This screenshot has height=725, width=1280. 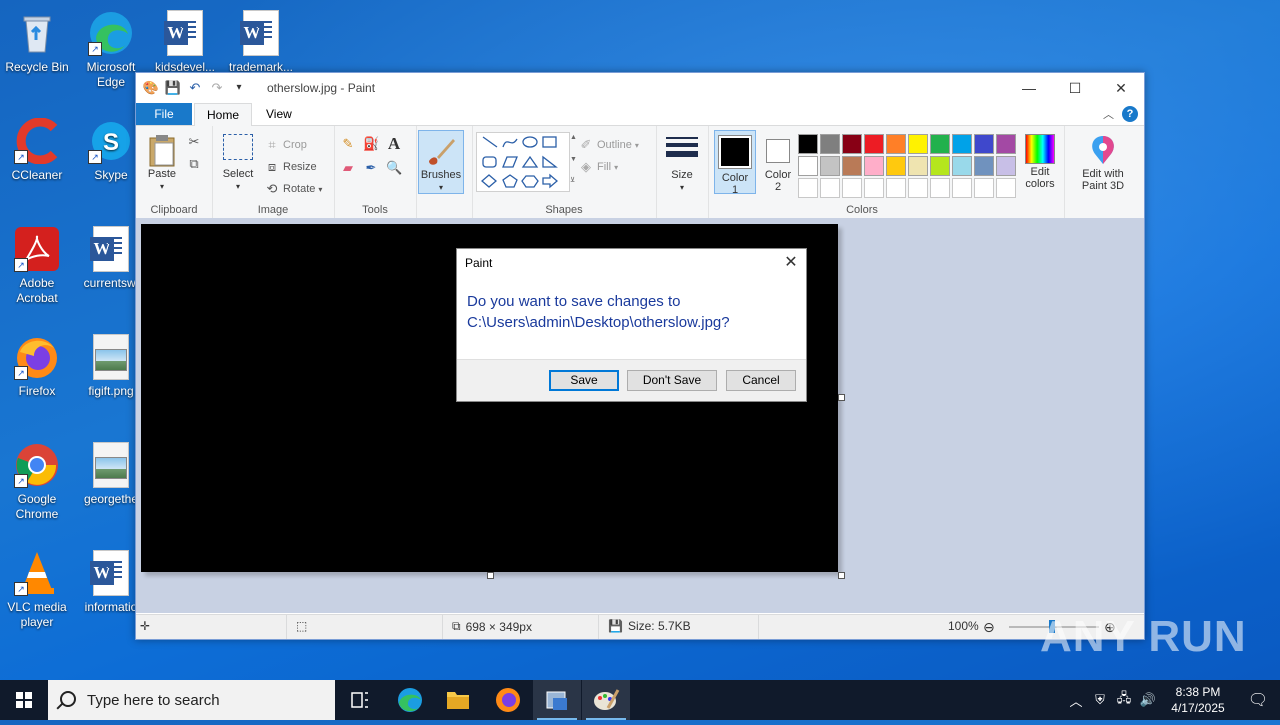 What do you see at coordinates (458, 700) in the screenshot?
I see `taskbar-file-explorer` at bounding box center [458, 700].